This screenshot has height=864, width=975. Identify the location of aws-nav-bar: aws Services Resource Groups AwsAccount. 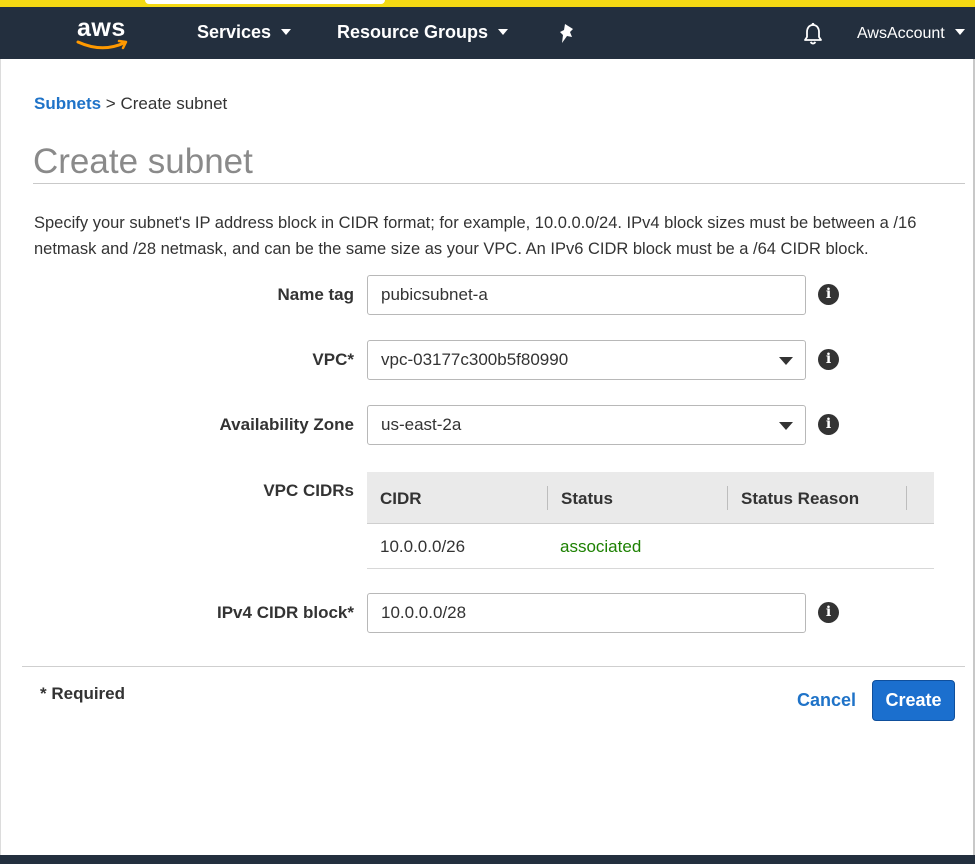
(487, 33).